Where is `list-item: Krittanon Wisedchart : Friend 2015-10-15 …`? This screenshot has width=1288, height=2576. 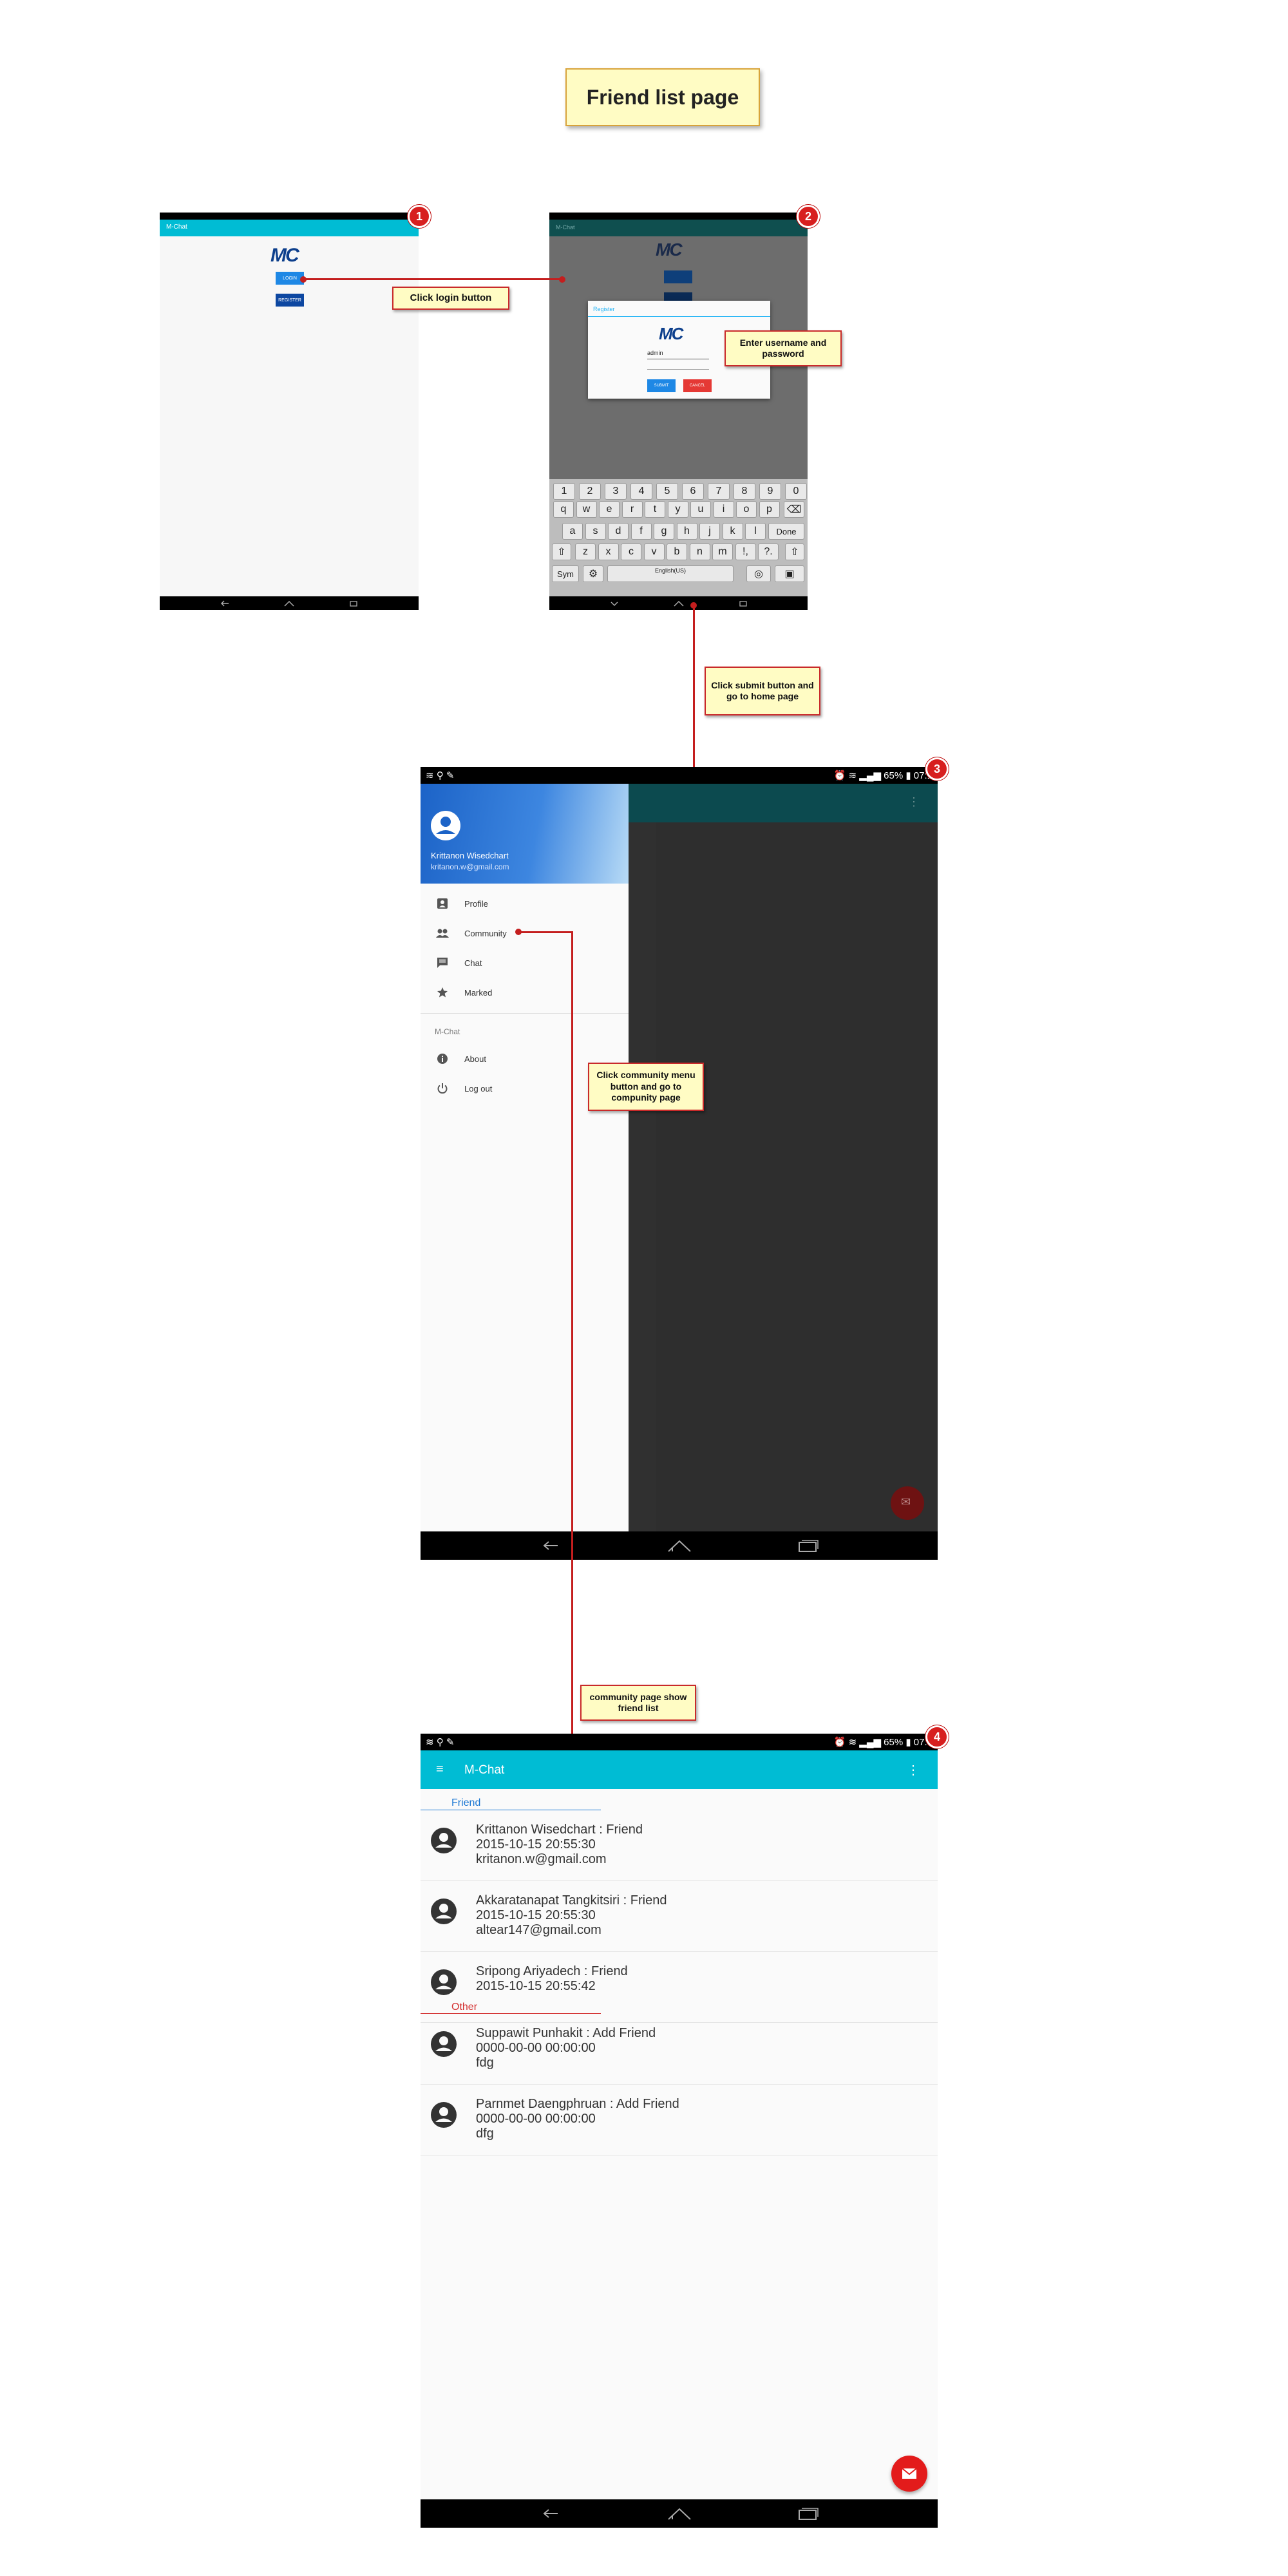
list-item: Krittanon Wisedchart : Friend 2015-10-15 … is located at coordinates (680, 1845).